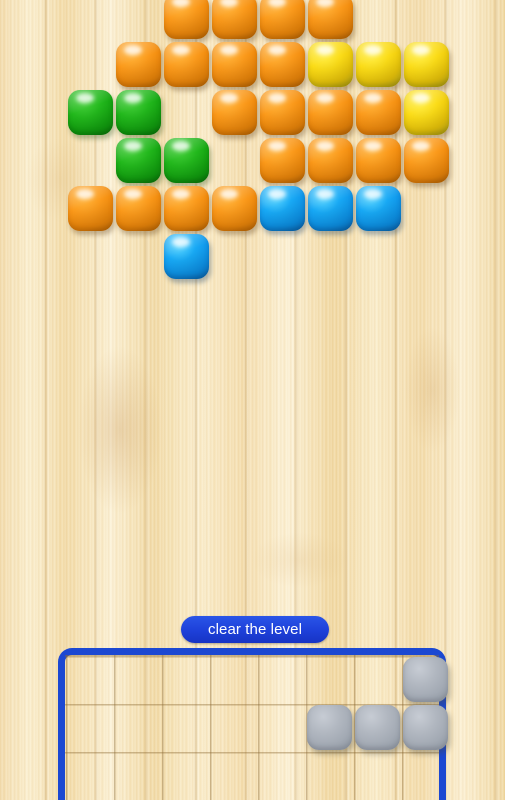 The image size is (505, 800). What do you see at coordinates (255, 629) in the screenshot?
I see `clear-the-level-button: clear the level` at bounding box center [255, 629].